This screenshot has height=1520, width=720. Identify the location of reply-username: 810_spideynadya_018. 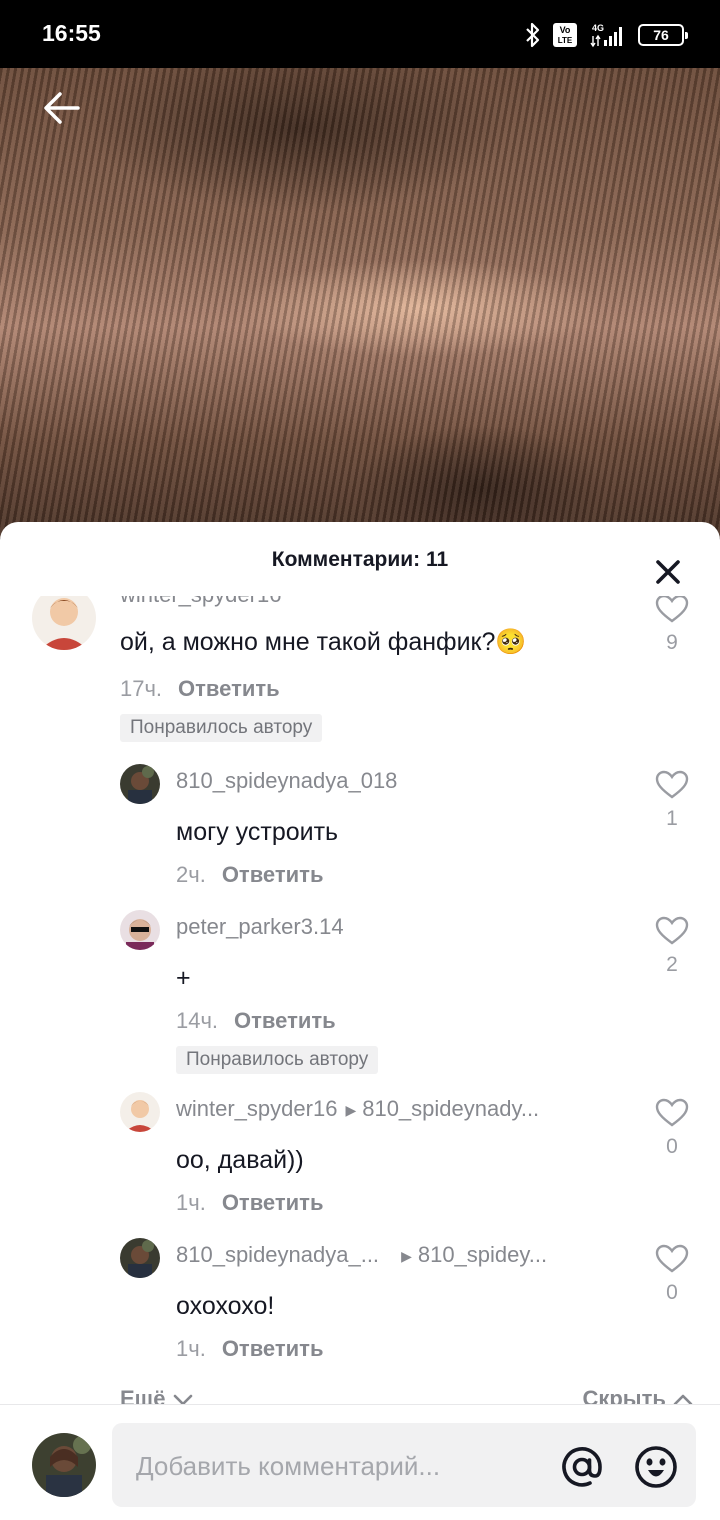
(286, 781).